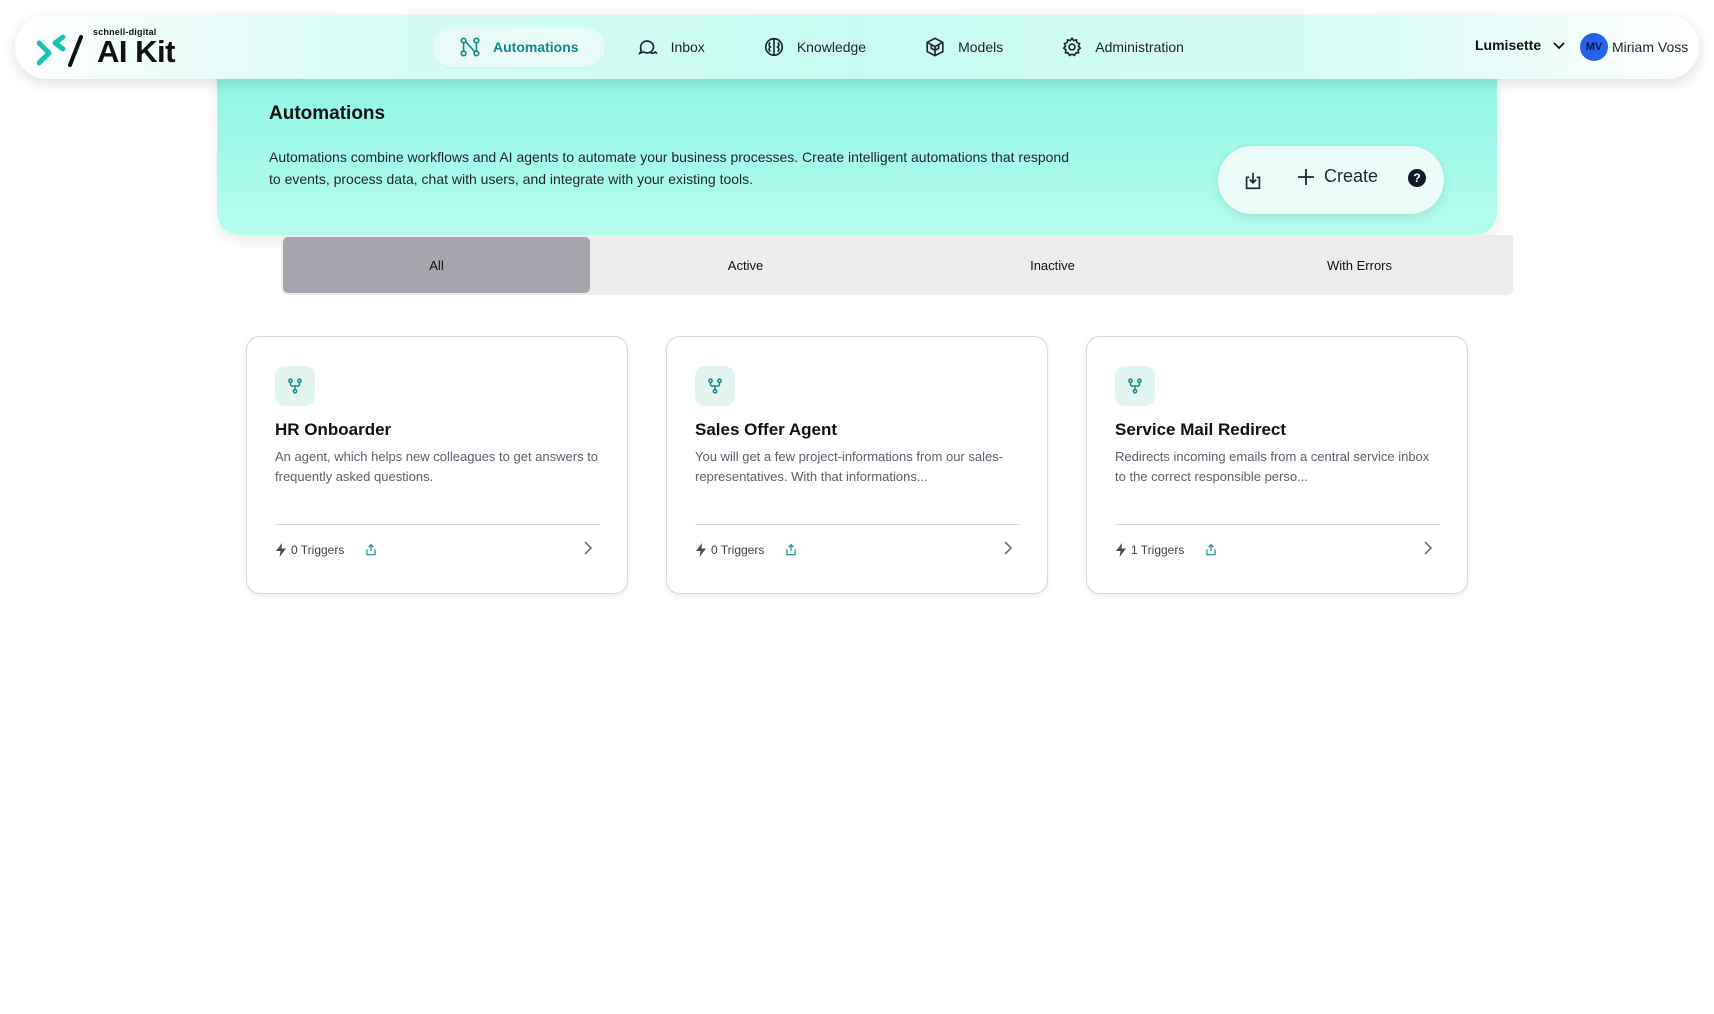  I want to click on filter-tabs: All Active Inactive With Errors, so click(897, 265).